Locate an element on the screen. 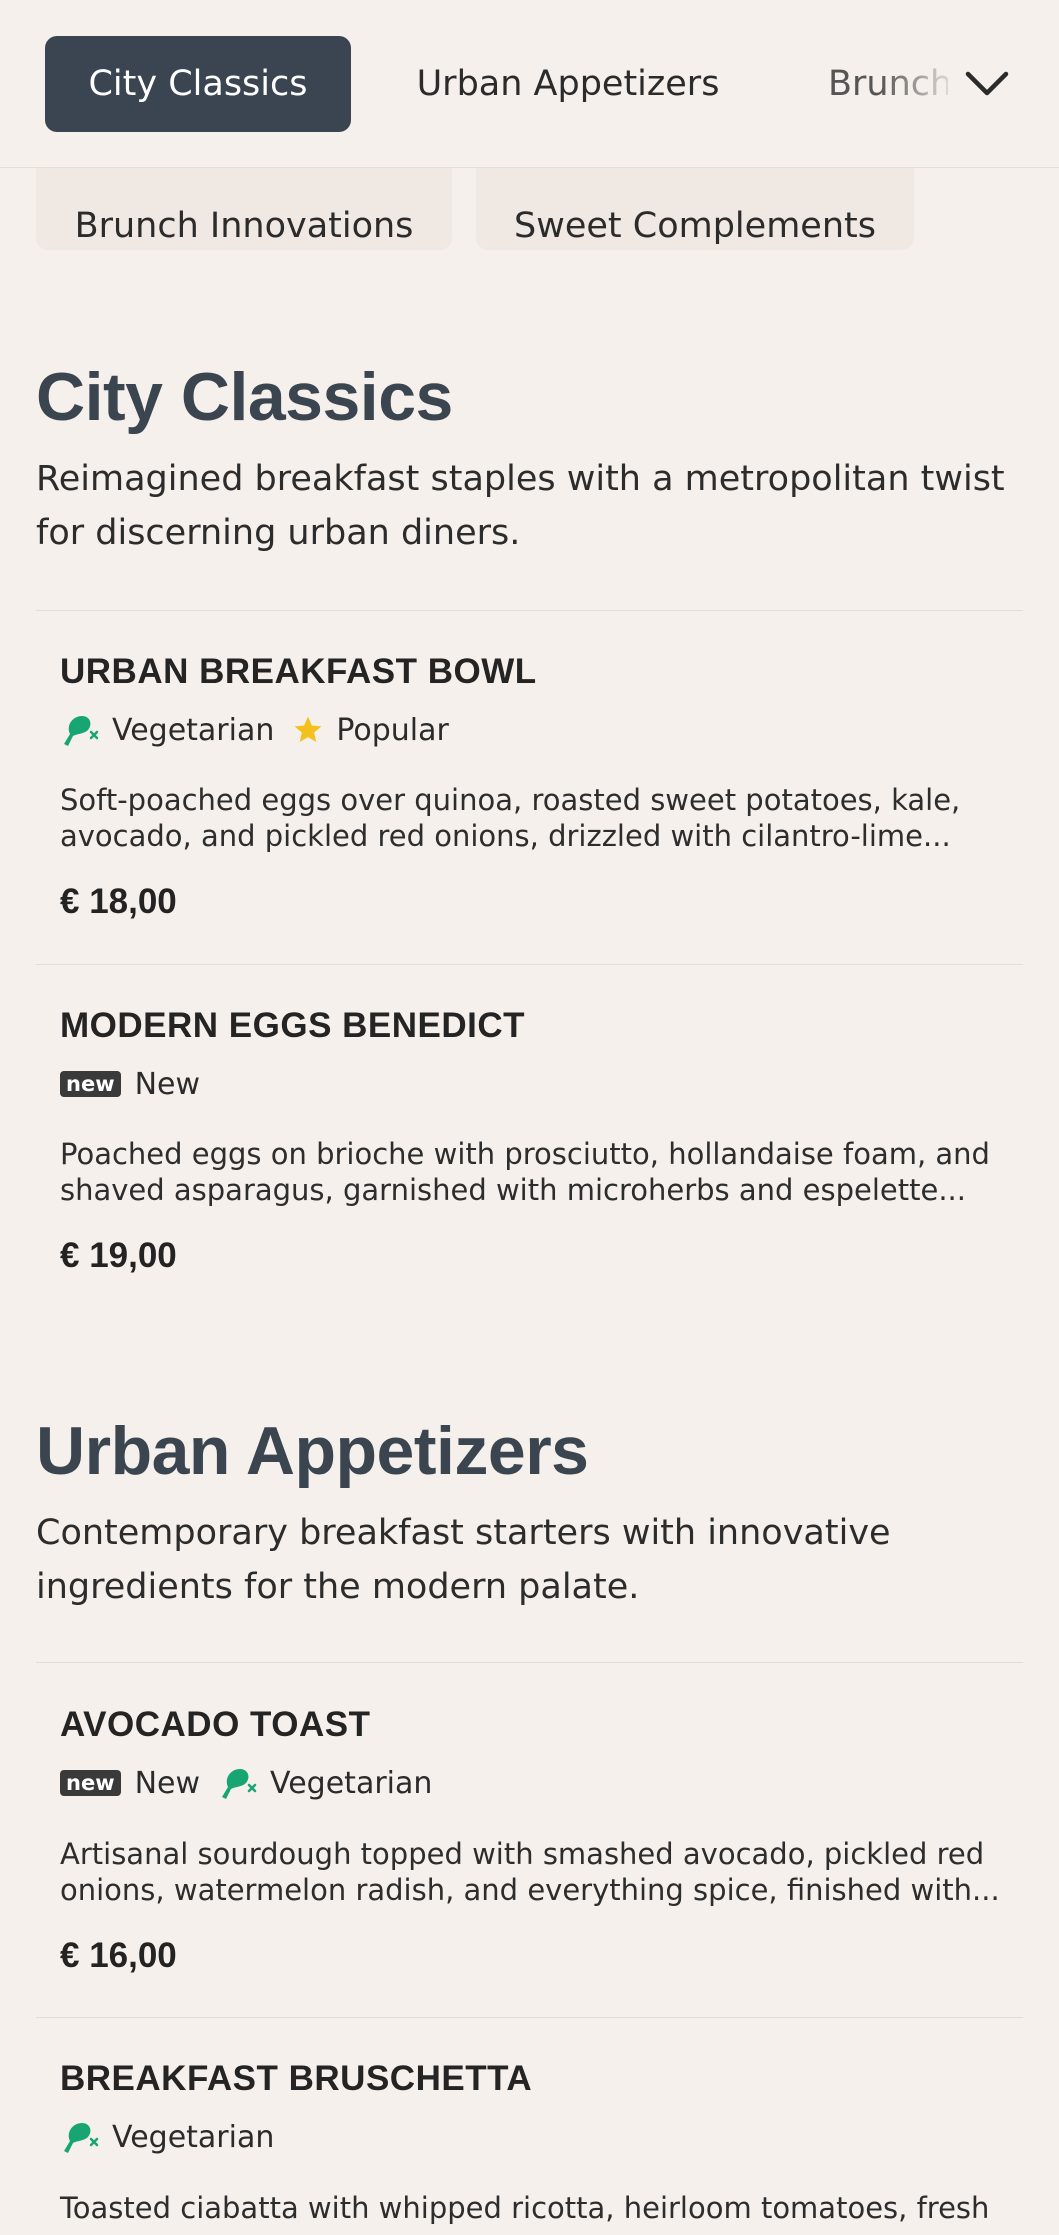 This screenshot has width=1059, height=2235. item-name: AVOCADO TOAST is located at coordinates (215, 1725).